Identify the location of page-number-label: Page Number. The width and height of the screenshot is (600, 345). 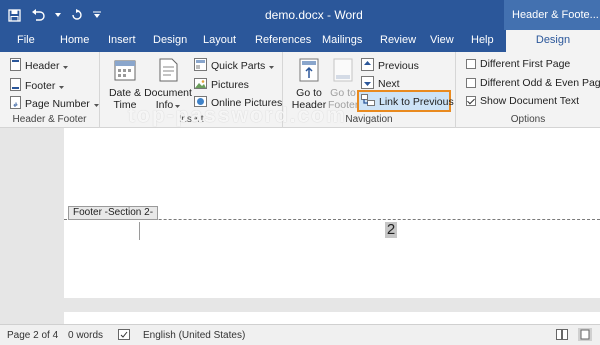
(57, 104).